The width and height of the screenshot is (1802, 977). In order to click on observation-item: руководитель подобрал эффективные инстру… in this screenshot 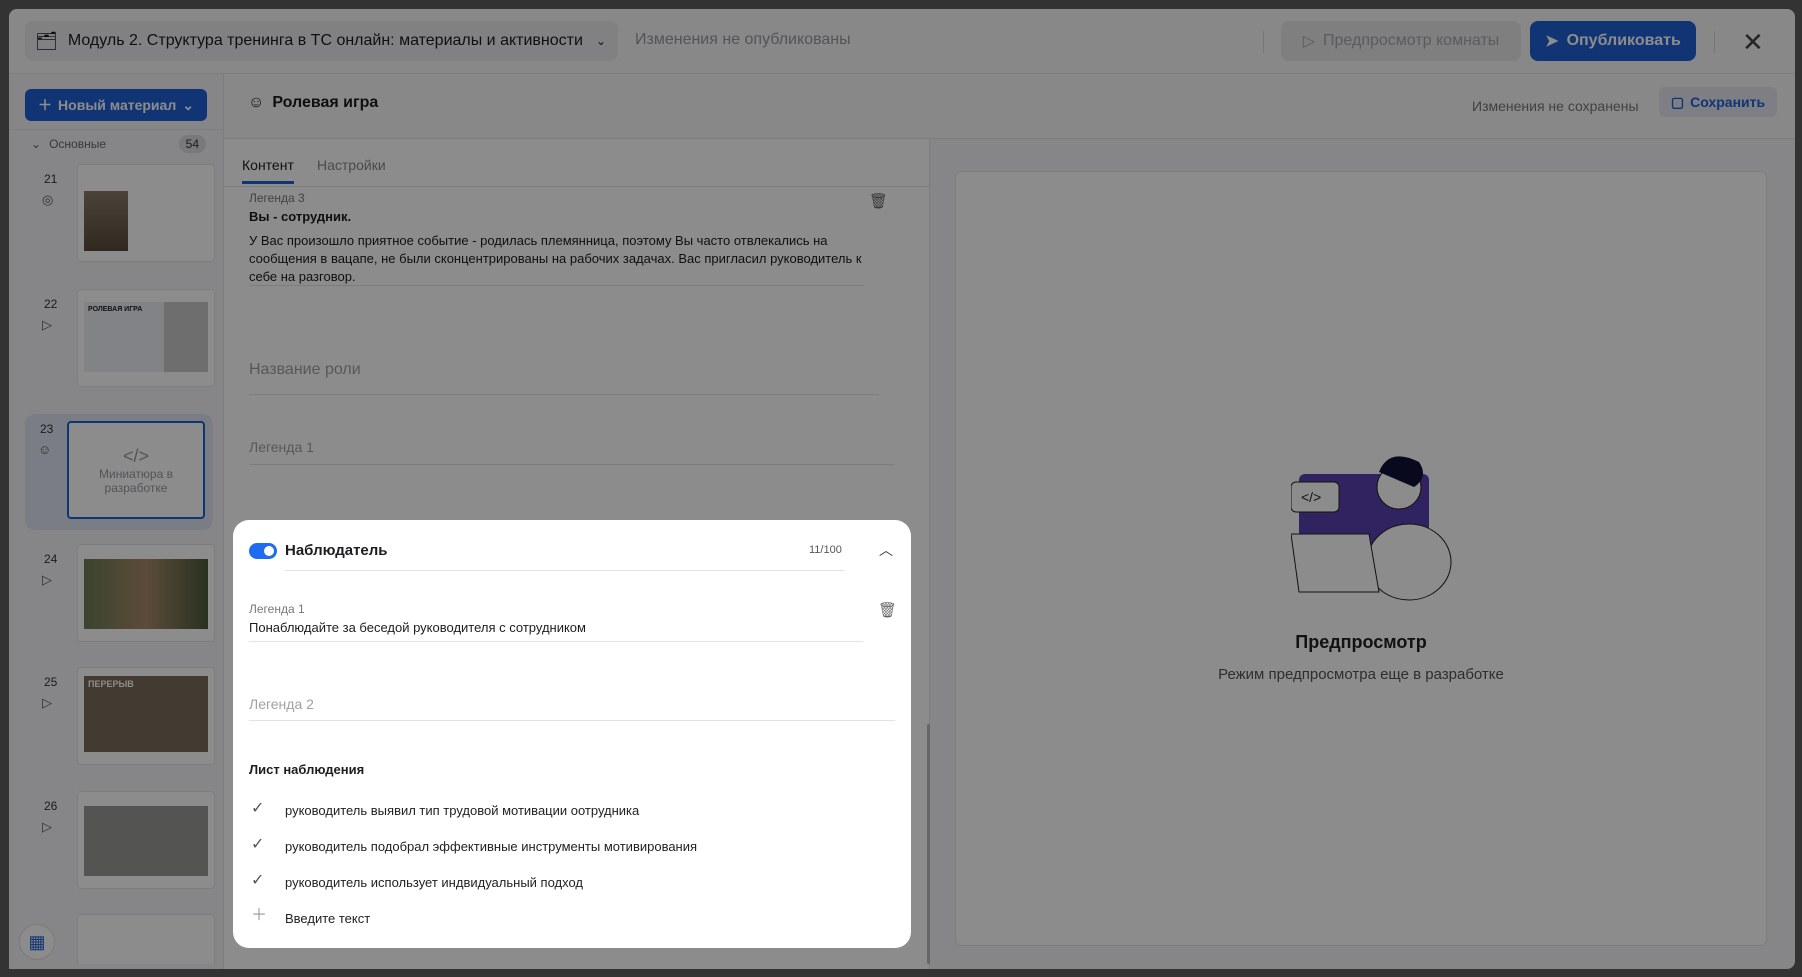, I will do `click(491, 846)`.